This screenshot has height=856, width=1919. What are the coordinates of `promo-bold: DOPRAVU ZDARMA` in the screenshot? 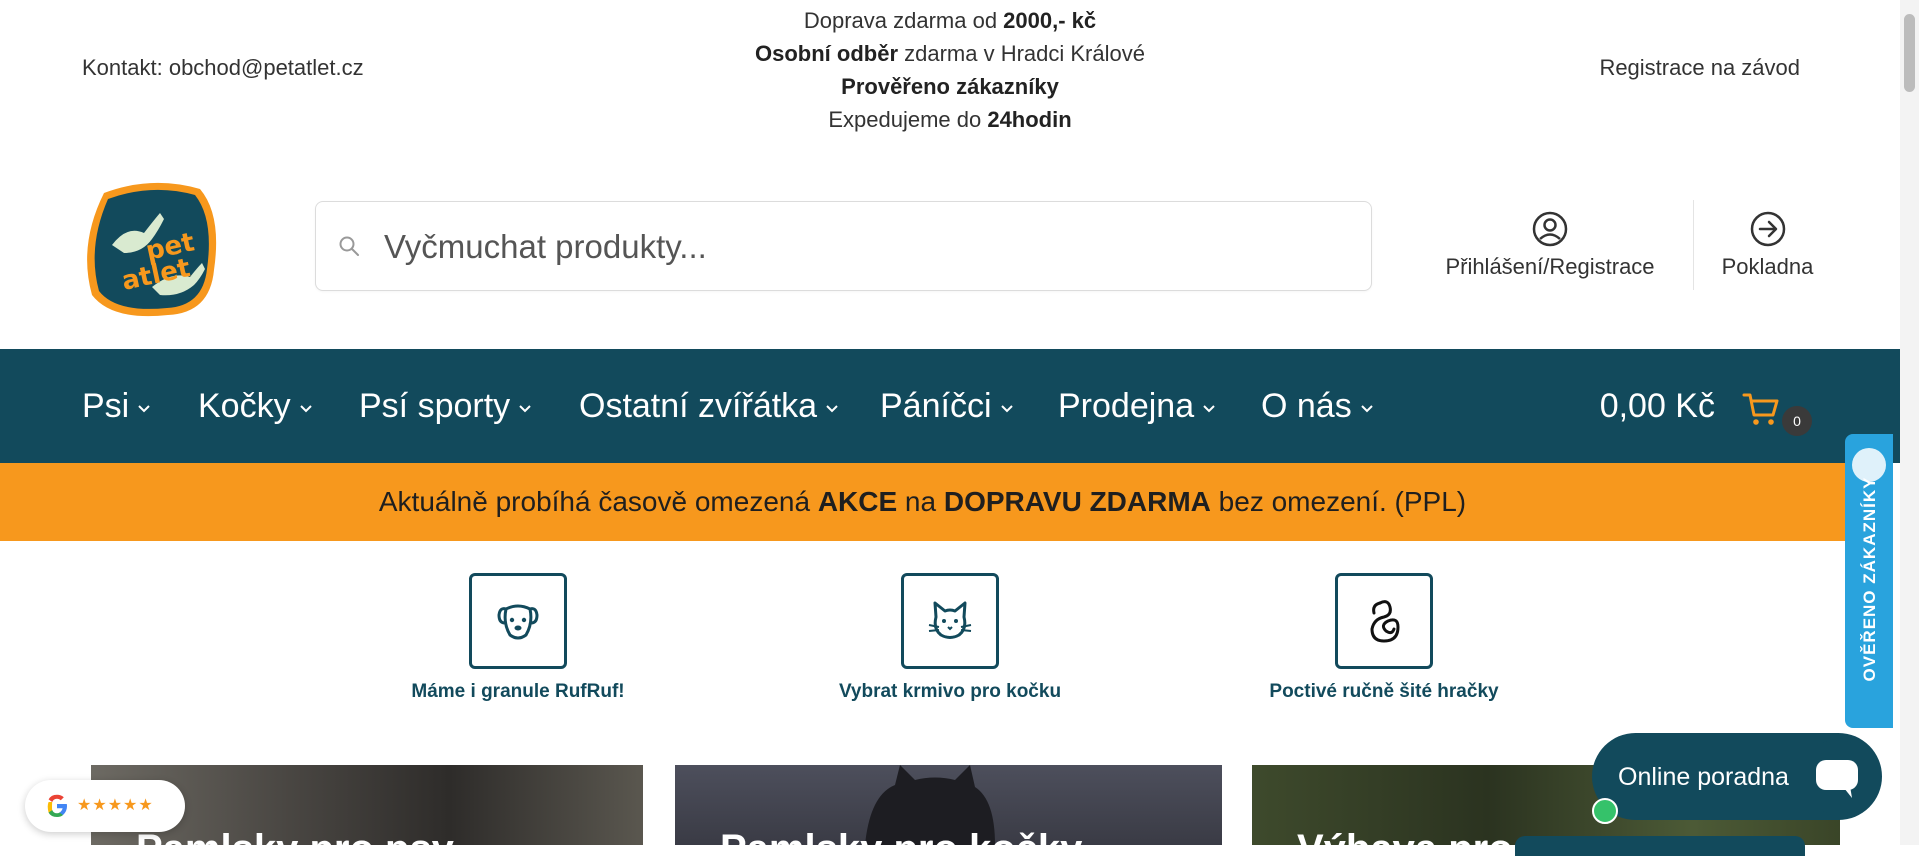 It's located at (1077, 501).